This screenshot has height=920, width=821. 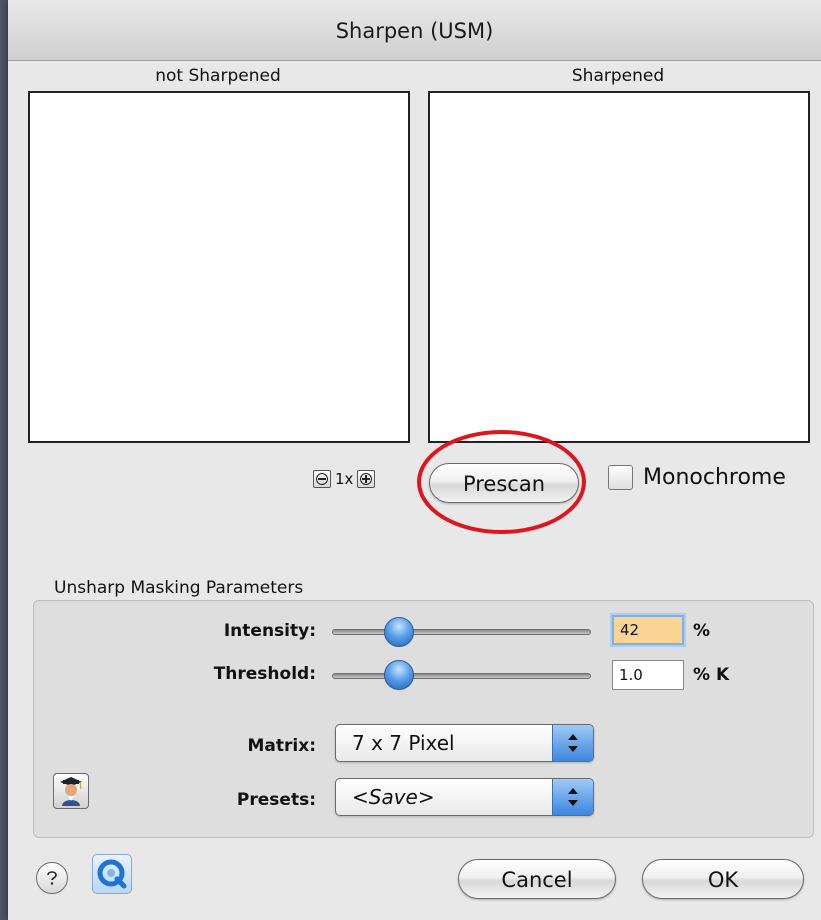 What do you see at coordinates (399, 632) in the screenshot?
I see `intensity-slider-knob` at bounding box center [399, 632].